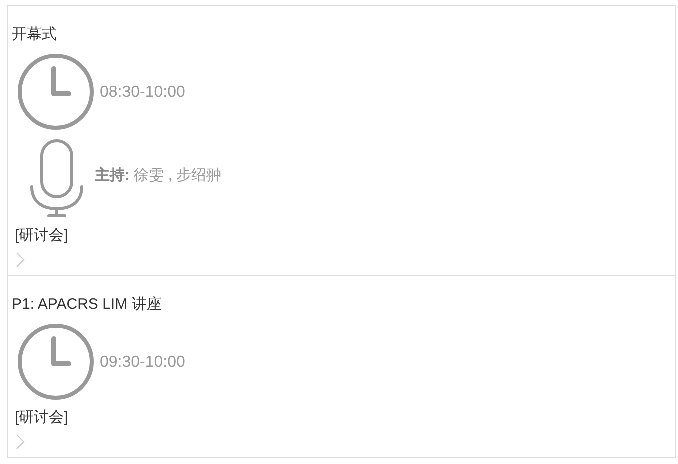 The height and width of the screenshot is (464, 678). What do you see at coordinates (87, 304) in the screenshot?
I see `session-title: P1: APACRS LIM 讲座` at bounding box center [87, 304].